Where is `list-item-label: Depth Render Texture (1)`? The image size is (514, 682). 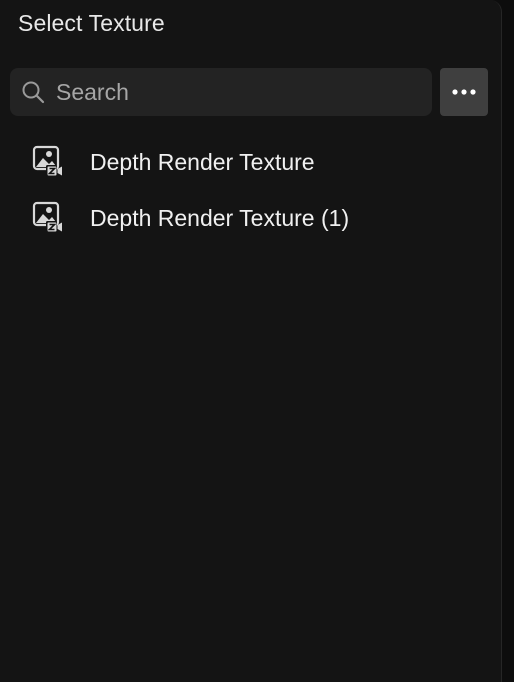
list-item-label: Depth Render Texture (1) is located at coordinates (220, 217).